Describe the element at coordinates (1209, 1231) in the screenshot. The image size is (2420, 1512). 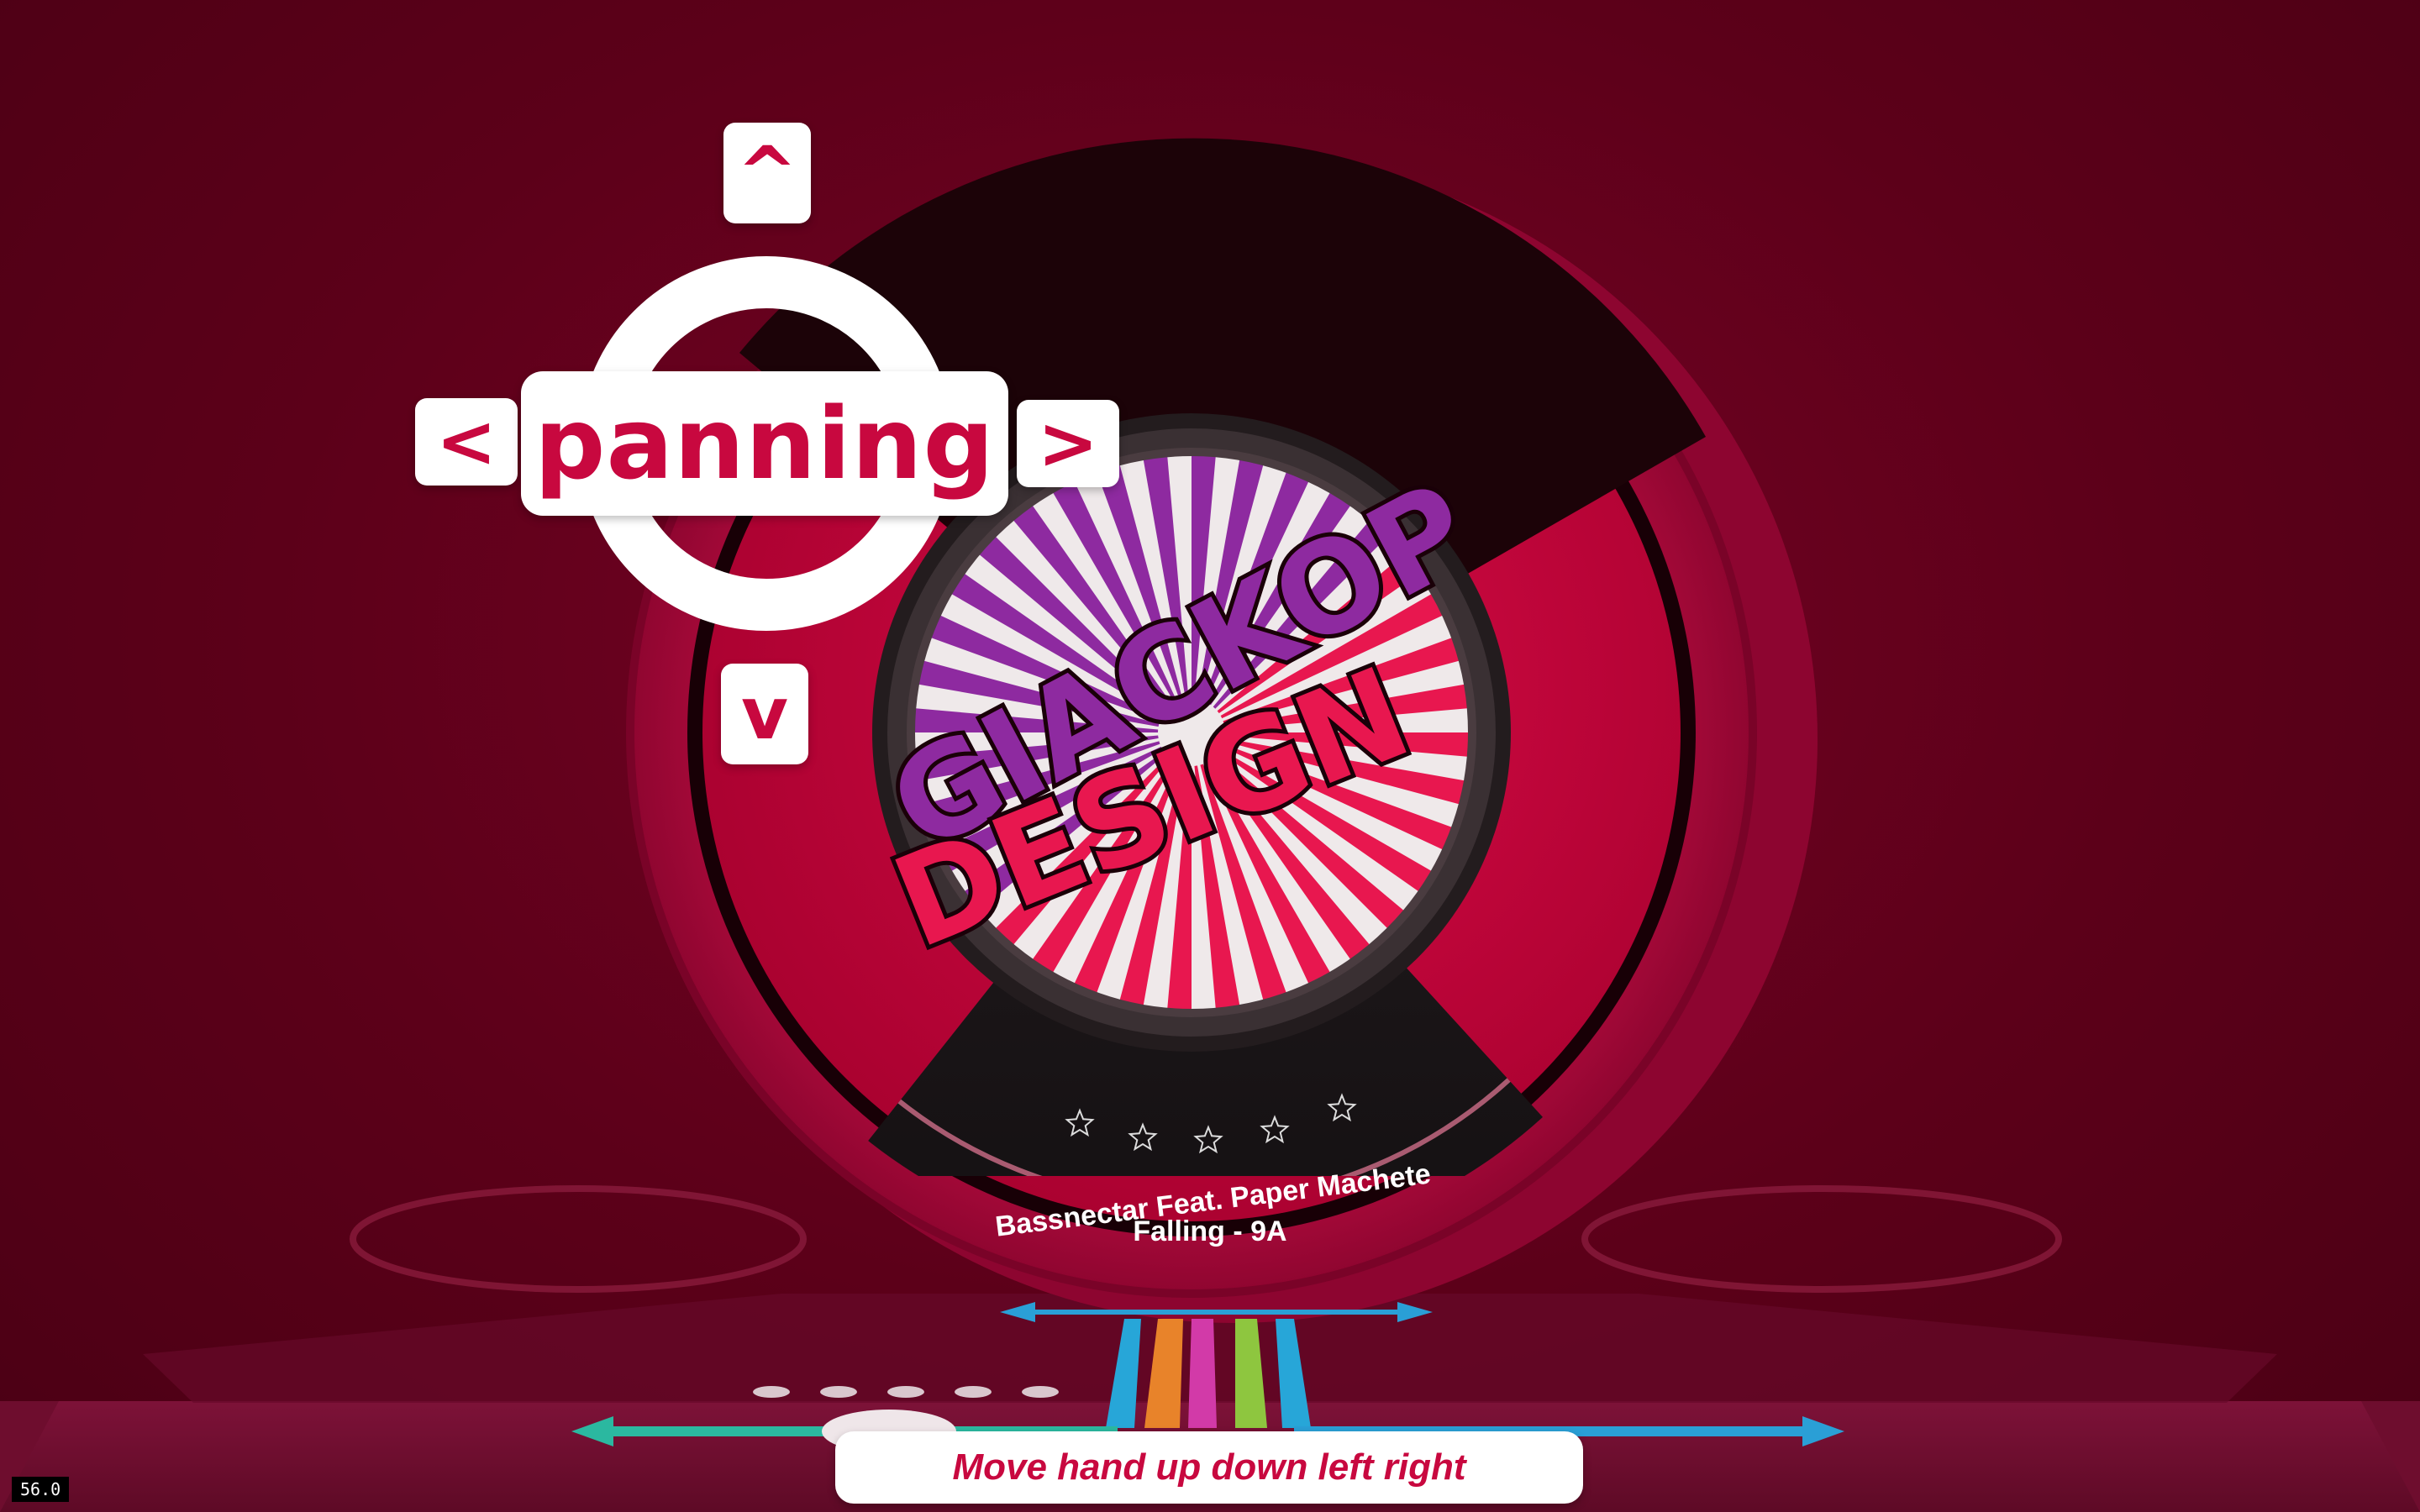
I see `track-title: Falling - 9A` at that location.